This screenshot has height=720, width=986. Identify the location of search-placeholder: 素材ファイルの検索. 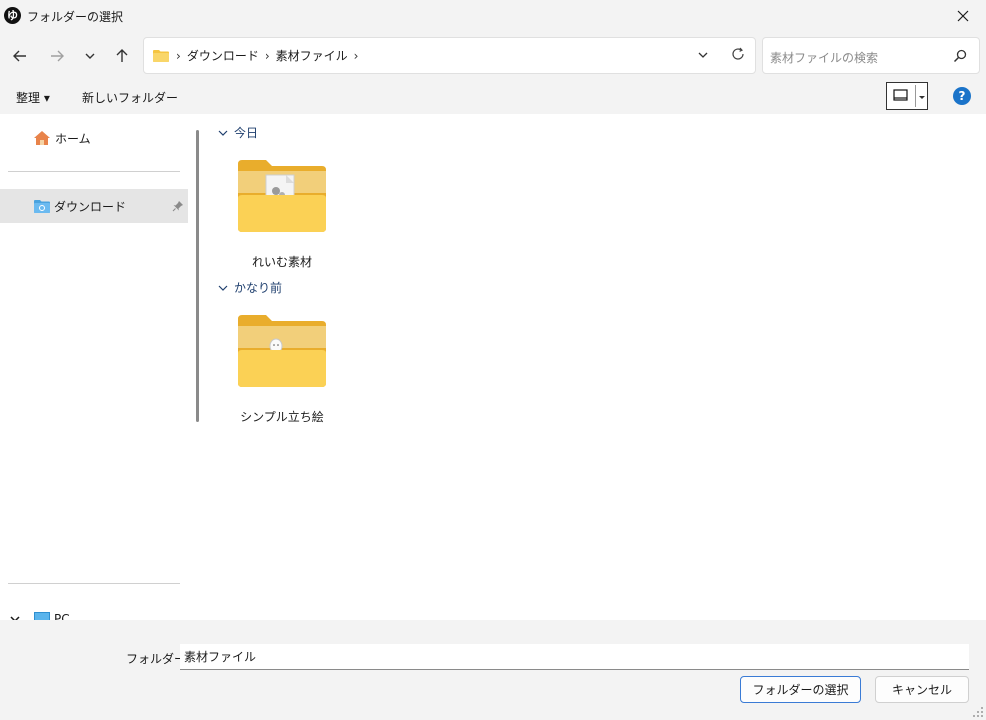
(824, 58).